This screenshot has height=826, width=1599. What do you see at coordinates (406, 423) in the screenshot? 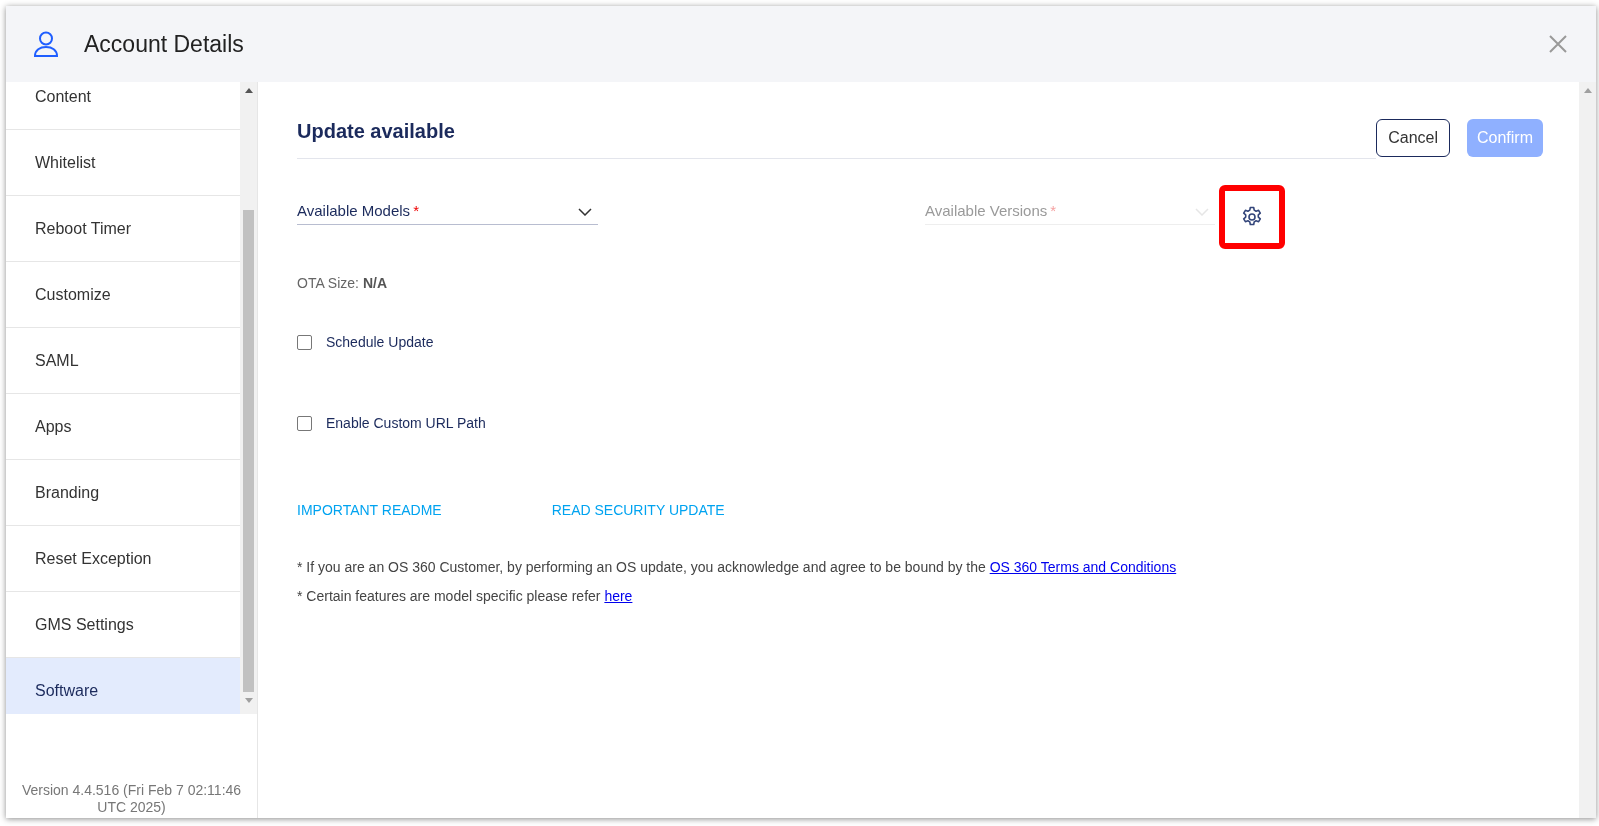
I see `checkbox-label: Enable Custom URL Path` at bounding box center [406, 423].